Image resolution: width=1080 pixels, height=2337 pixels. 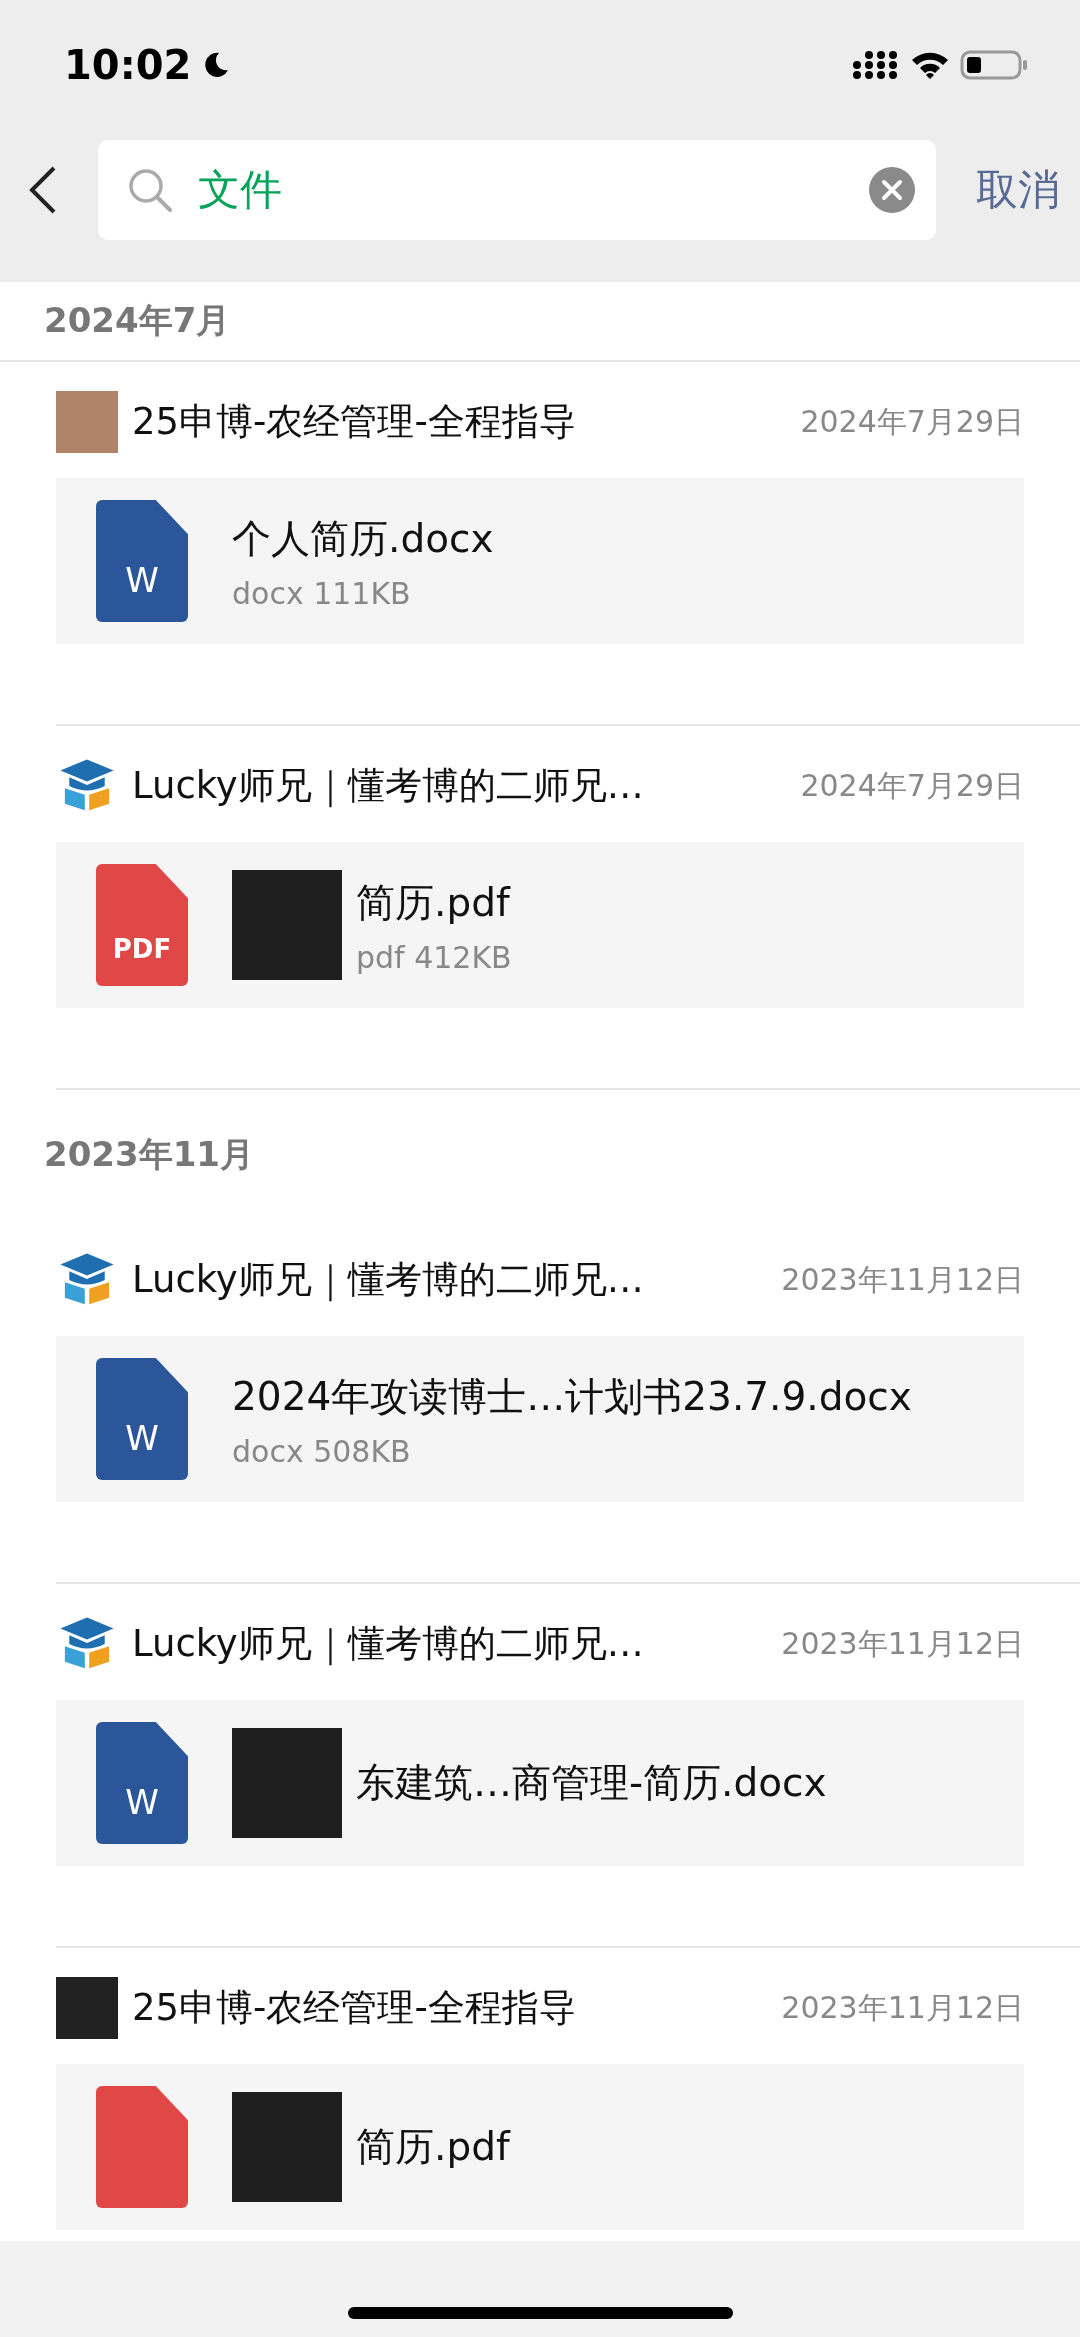 What do you see at coordinates (1018, 190) in the screenshot?
I see `cancel-button: 取消` at bounding box center [1018, 190].